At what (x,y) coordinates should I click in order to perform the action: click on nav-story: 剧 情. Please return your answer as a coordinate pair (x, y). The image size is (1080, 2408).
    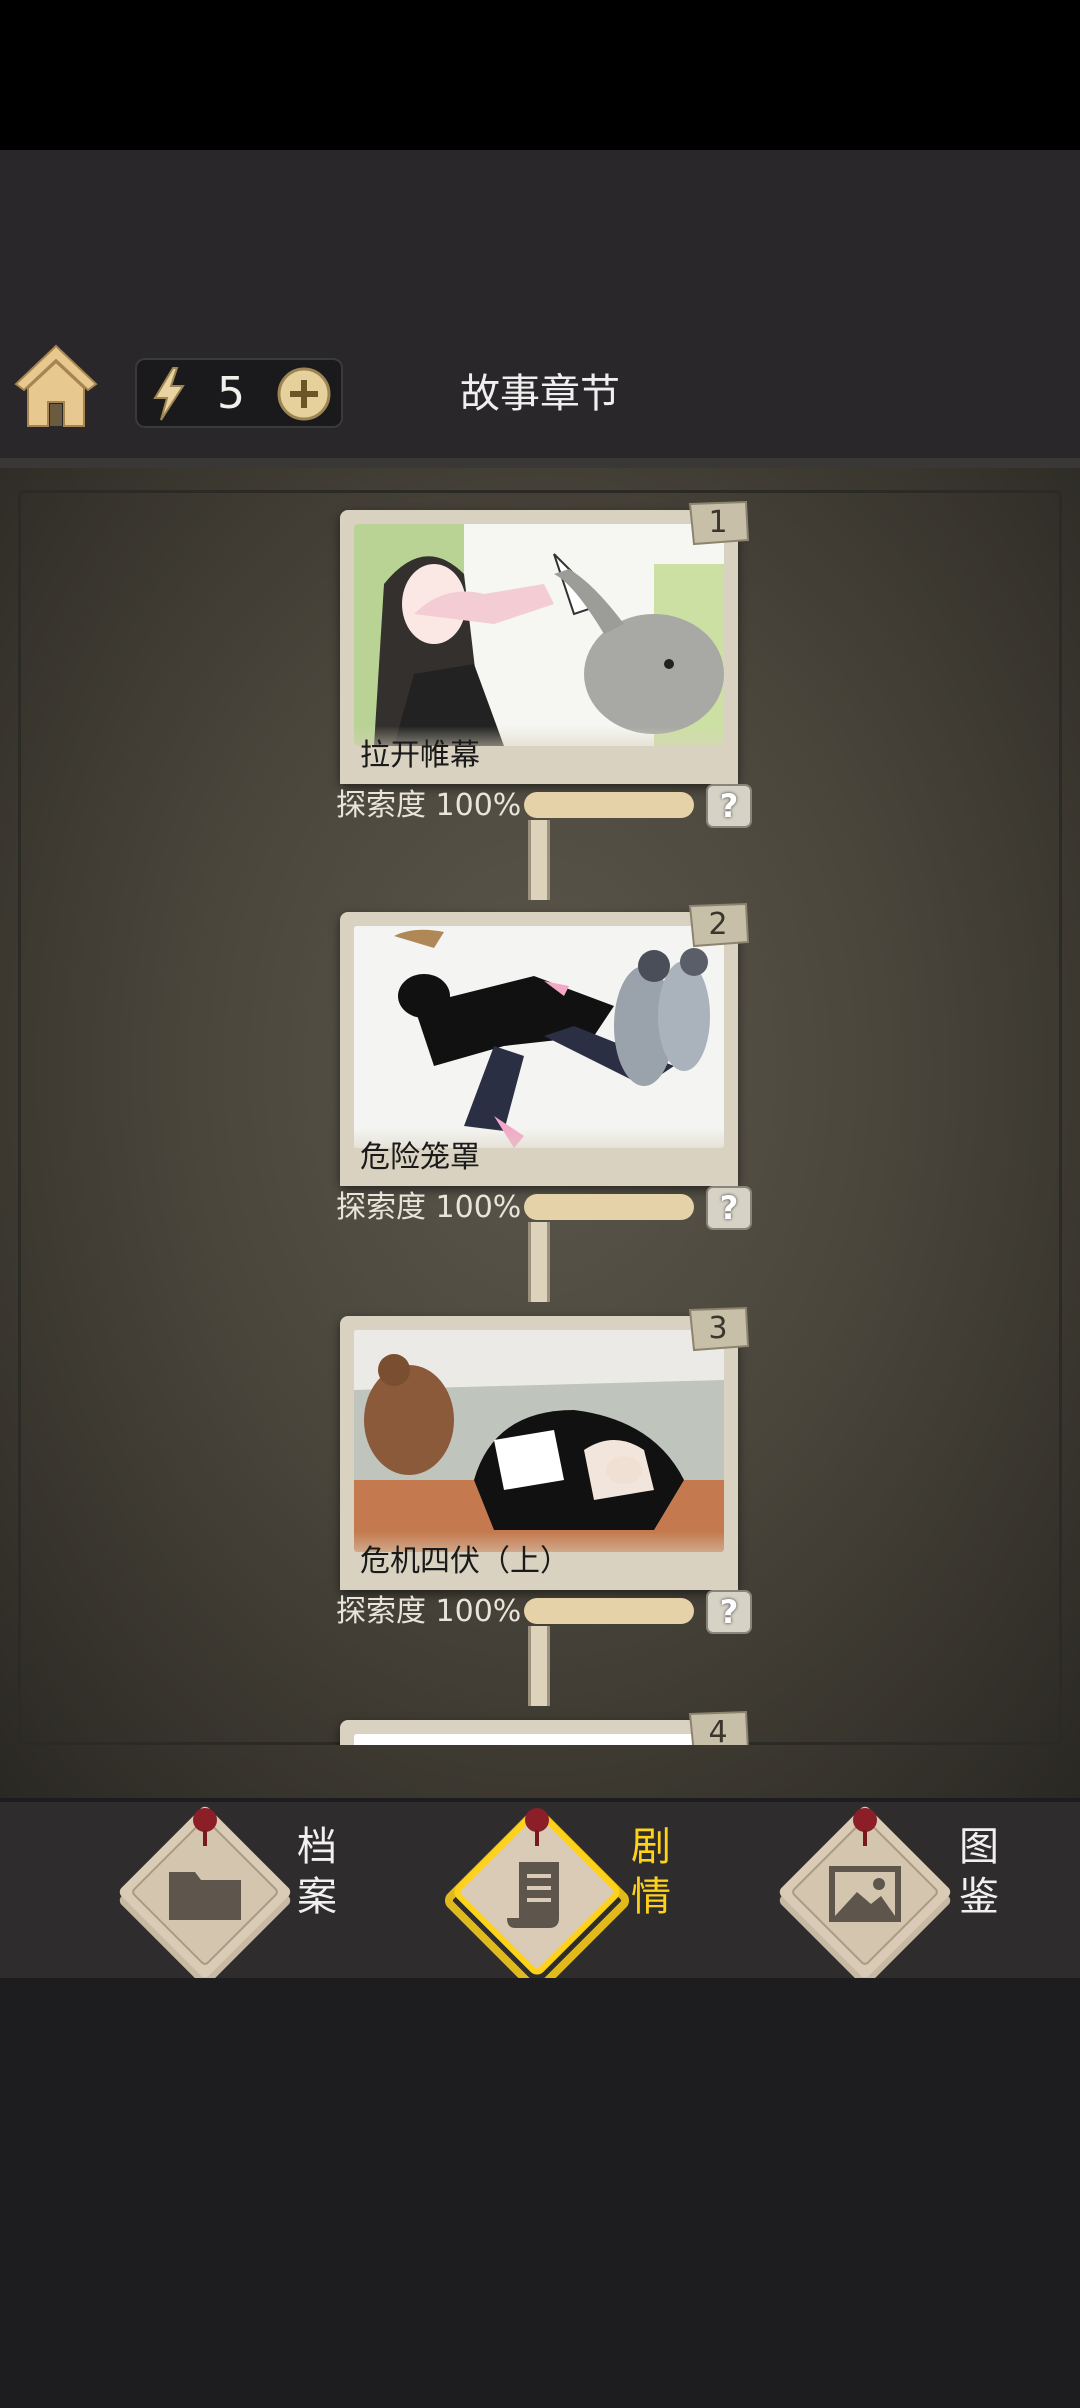
    Looking at the image, I should click on (567, 1897).